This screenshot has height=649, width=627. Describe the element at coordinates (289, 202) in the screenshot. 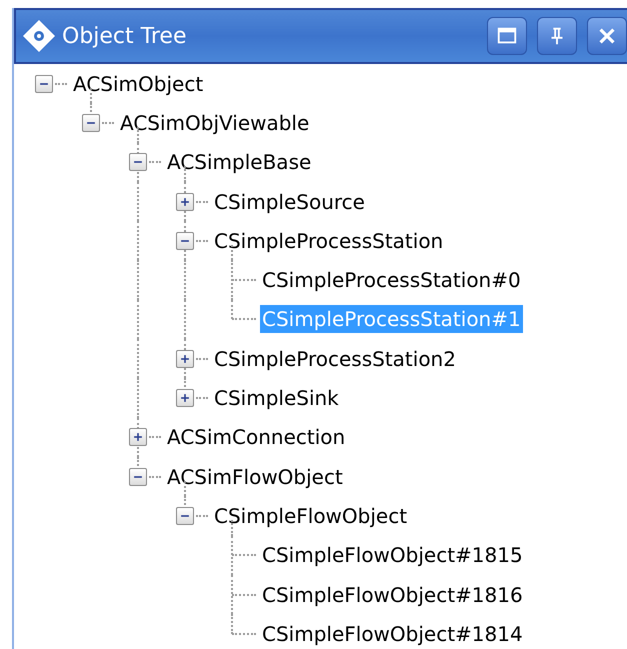

I see `tree-item: CSimpleSource` at that location.